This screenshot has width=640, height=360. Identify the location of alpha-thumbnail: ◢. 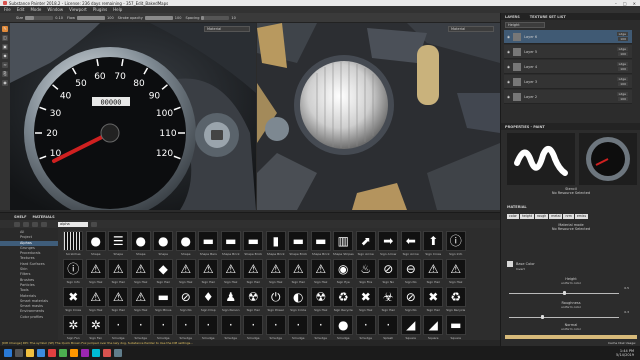
(433, 325).